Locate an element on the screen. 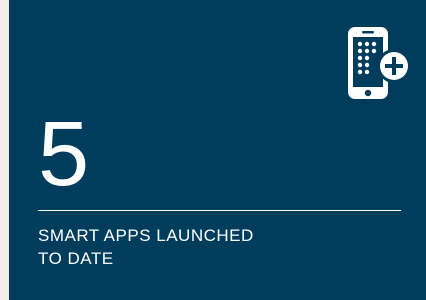 This screenshot has height=300, width=426. stat-label-line-1: SMART APPS LAUNCHED is located at coordinates (146, 235).